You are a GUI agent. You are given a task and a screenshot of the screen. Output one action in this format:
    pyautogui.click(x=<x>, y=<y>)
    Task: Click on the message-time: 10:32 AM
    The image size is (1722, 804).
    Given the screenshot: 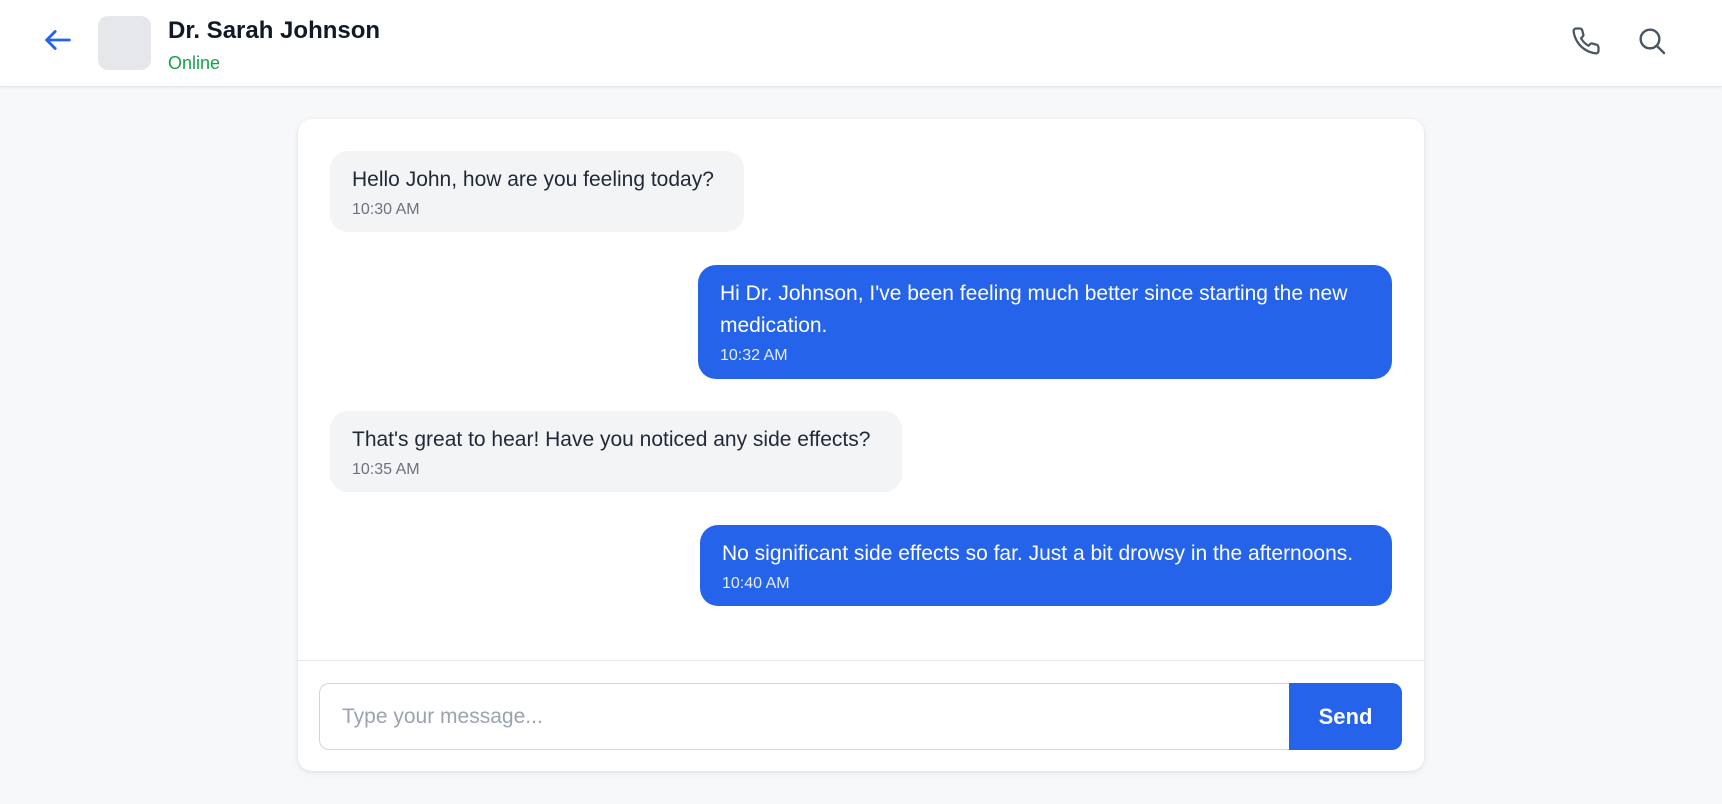 What is the action you would take?
    pyautogui.click(x=754, y=355)
    